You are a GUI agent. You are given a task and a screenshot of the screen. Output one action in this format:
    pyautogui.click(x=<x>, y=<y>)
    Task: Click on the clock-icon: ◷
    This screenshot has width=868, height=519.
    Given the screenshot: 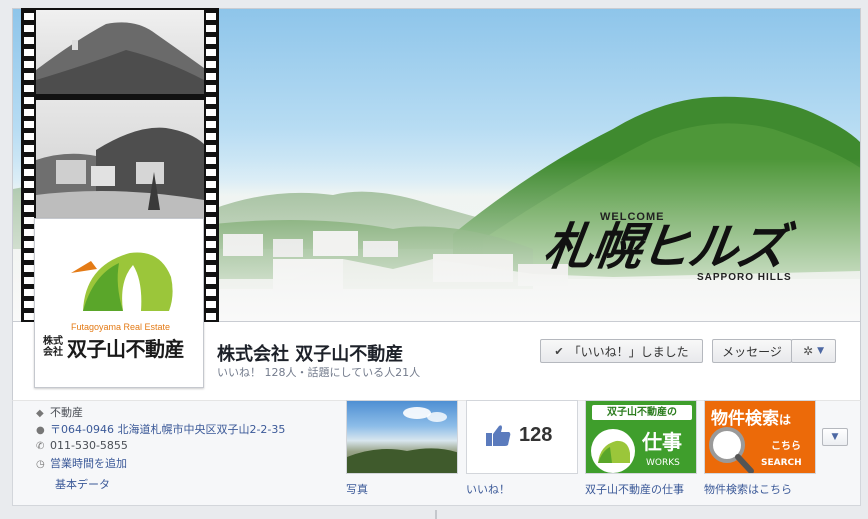 What is the action you would take?
    pyautogui.click(x=40, y=464)
    